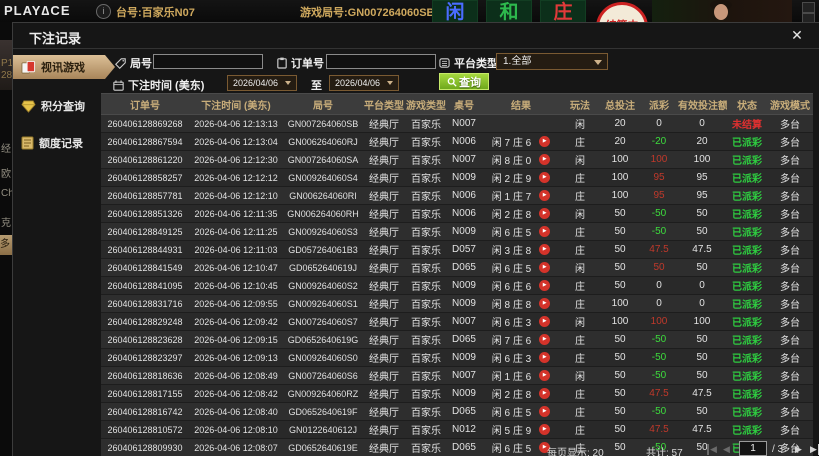 The width and height of the screenshot is (819, 456). What do you see at coordinates (798, 449) in the screenshot?
I see `next-page-icon: ▶` at bounding box center [798, 449].